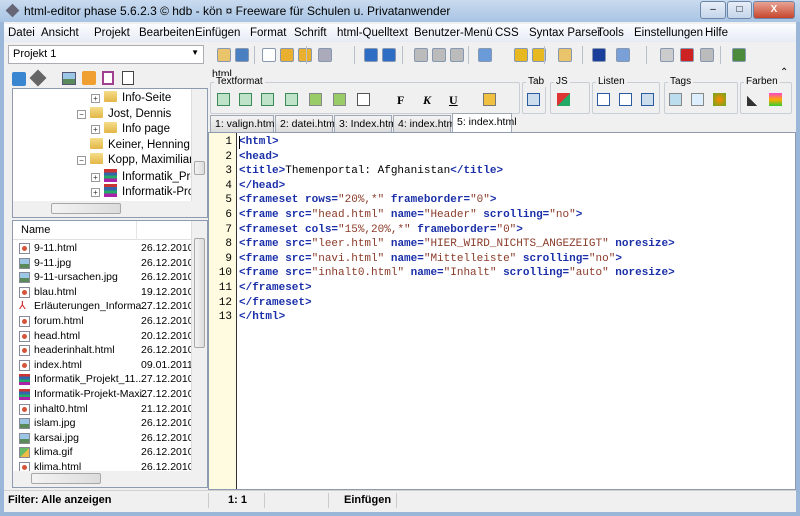 This screenshot has height=516, width=800. What do you see at coordinates (104, 380) in the screenshot?
I see `file-row: Informatik_Projekt_11... 27.12.2010` at bounding box center [104, 380].